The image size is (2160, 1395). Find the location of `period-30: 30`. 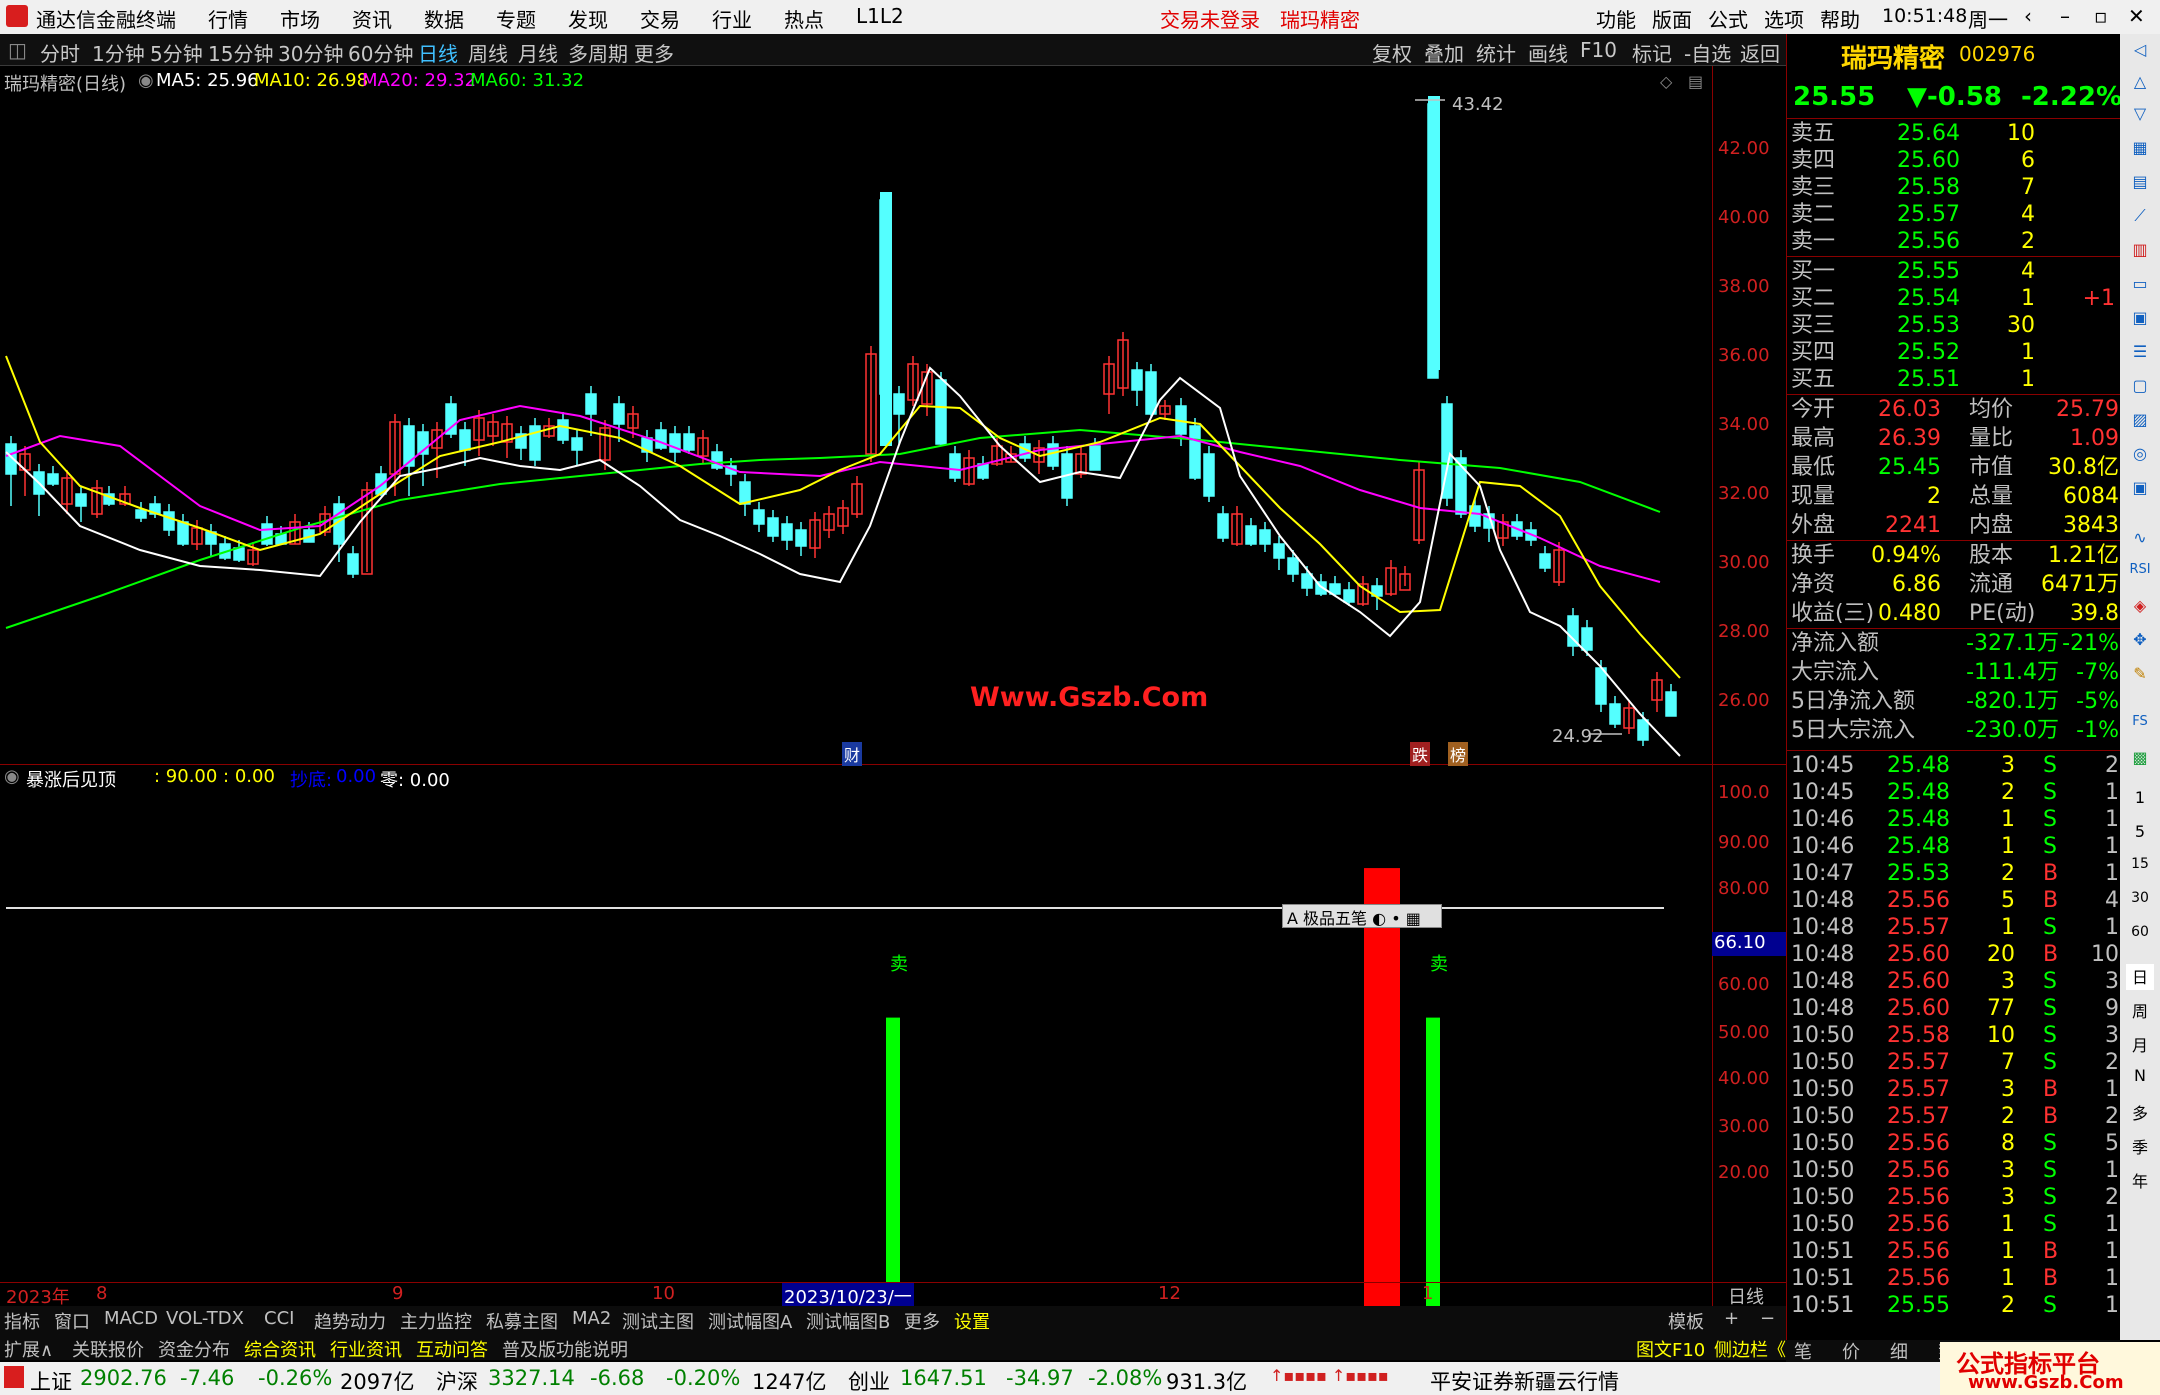

period-30: 30 is located at coordinates (2140, 903).